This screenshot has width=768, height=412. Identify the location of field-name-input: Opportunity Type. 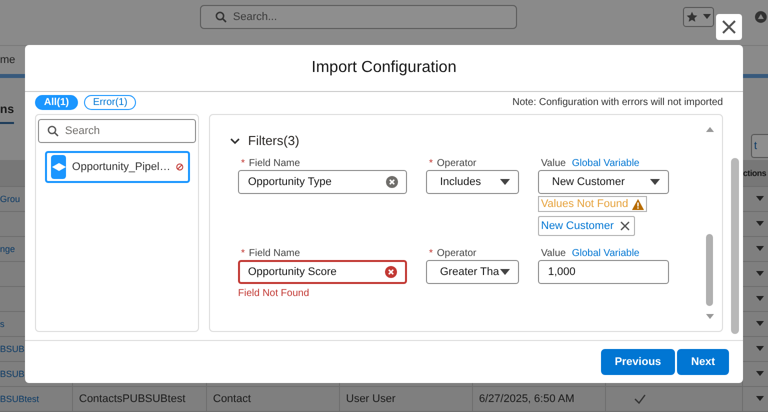
(322, 182).